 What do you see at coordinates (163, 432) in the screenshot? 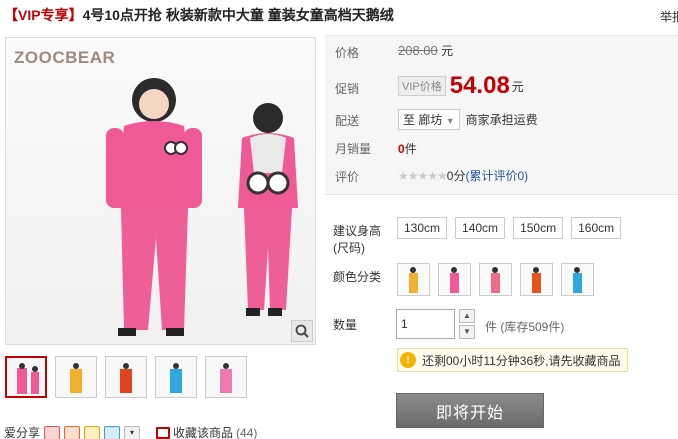
I see `favorite-icon` at bounding box center [163, 432].